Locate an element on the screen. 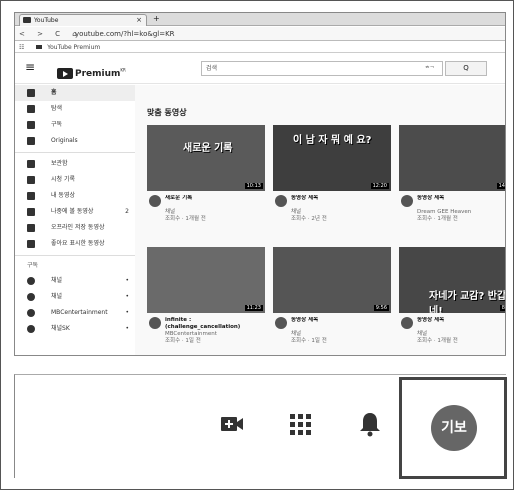  video-card: 자네가 교감? 반갑네!8:05 동영상 제목채널조회수 · 1개월 전 is located at coordinates (452, 296).